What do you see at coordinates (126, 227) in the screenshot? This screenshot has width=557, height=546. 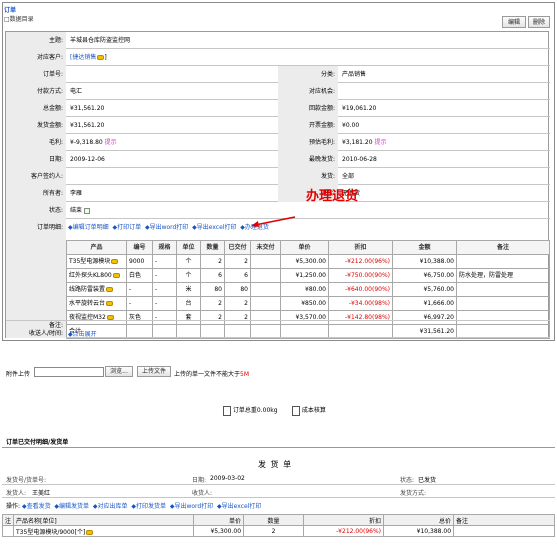 I see `print-order-link: ◆打印订单` at bounding box center [126, 227].